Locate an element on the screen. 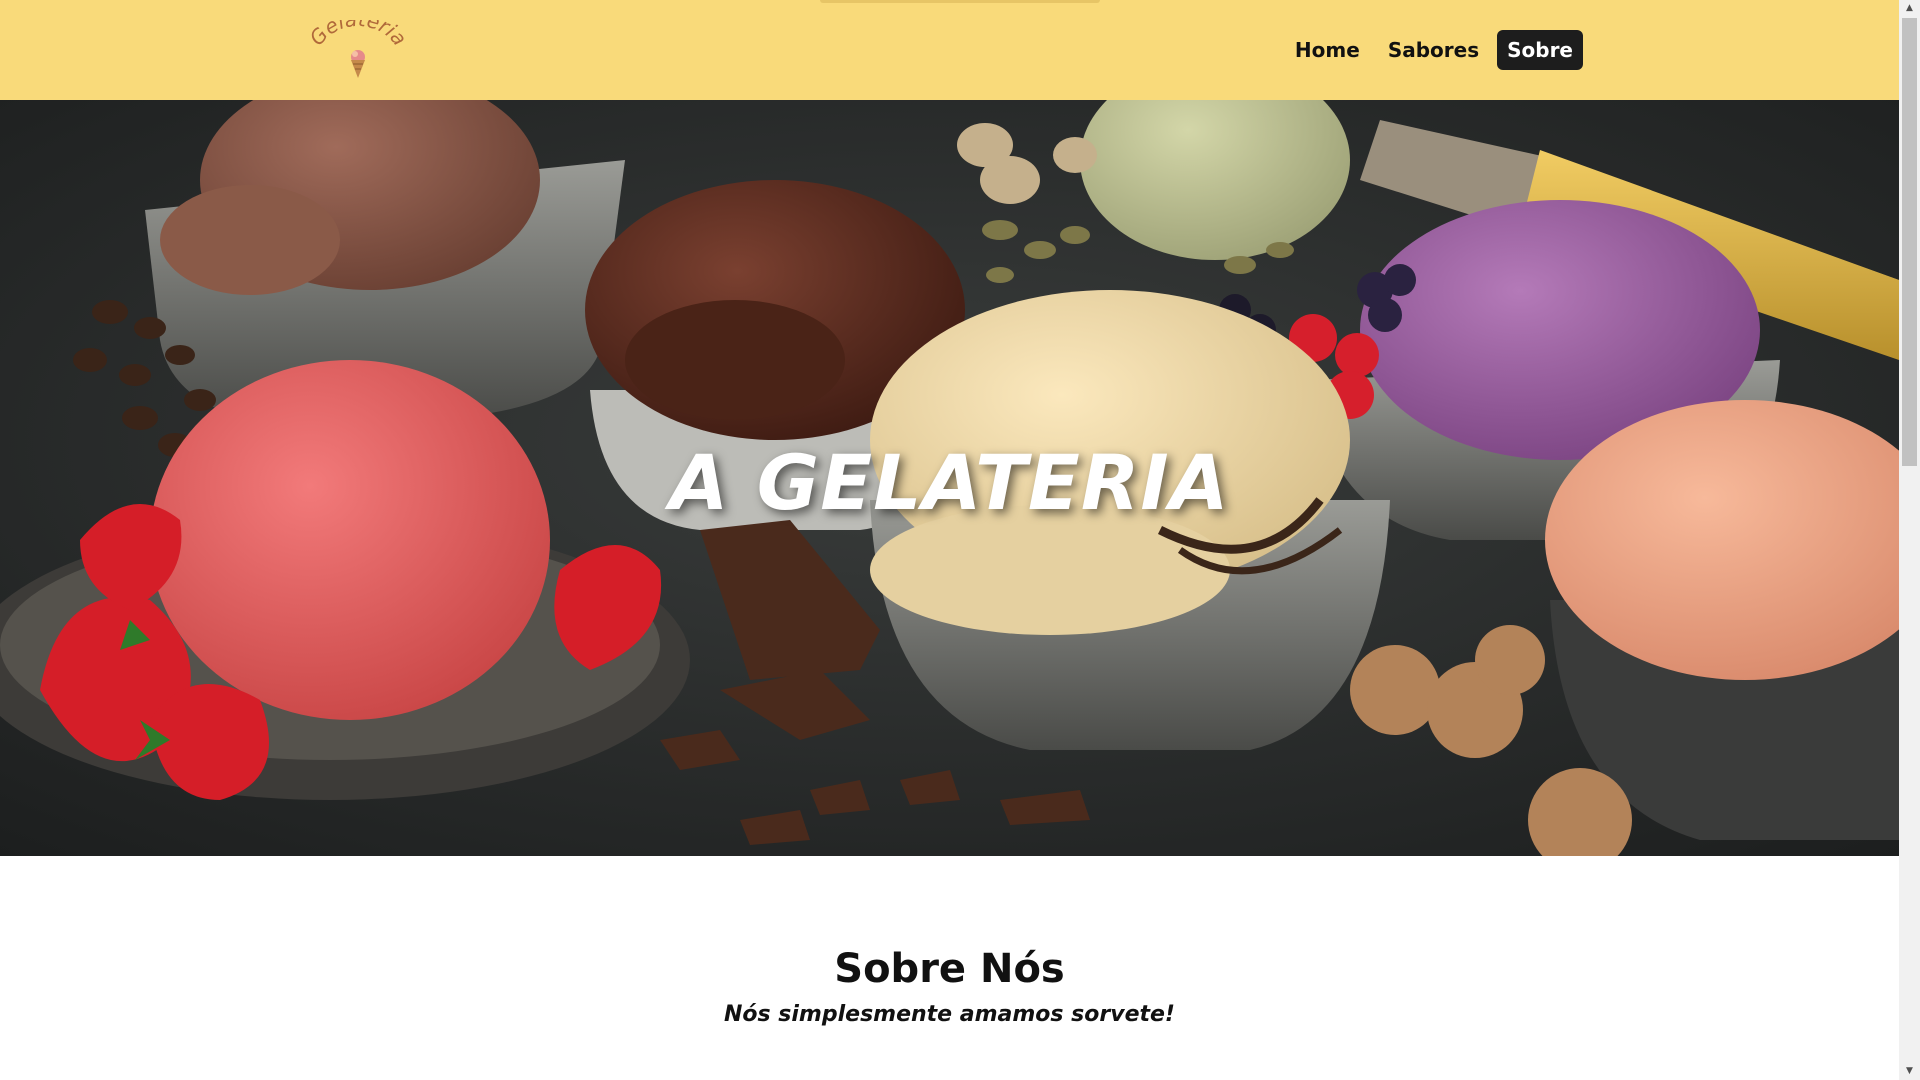 The image size is (1920, 1080). scroll-down-arrow-icon: ▼ is located at coordinates (1909, 1071).